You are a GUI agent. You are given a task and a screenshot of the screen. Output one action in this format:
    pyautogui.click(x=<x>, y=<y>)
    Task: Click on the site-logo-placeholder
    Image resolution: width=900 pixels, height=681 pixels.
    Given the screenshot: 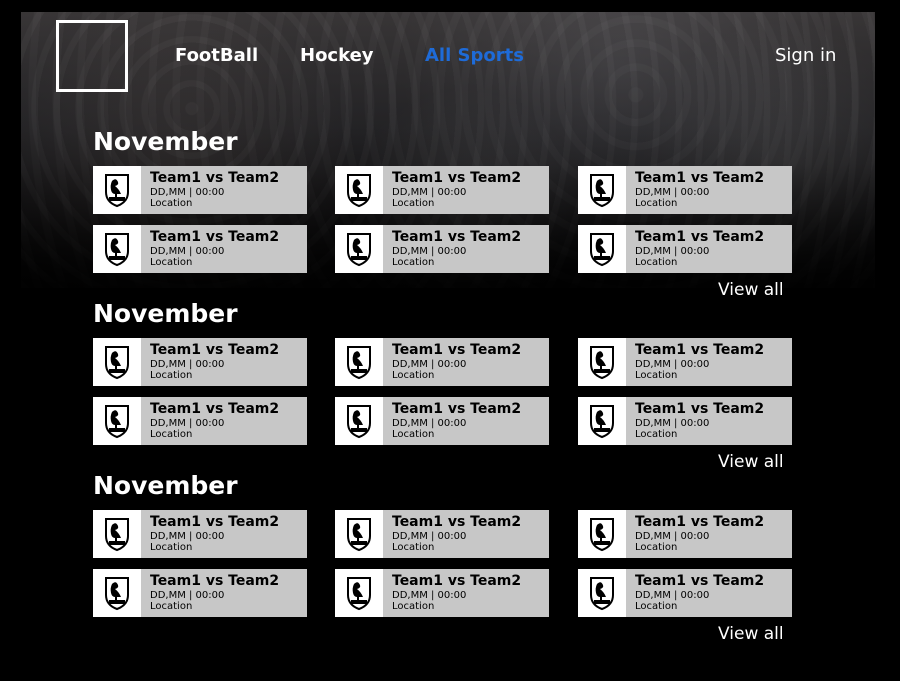 What is the action you would take?
    pyautogui.click(x=92, y=56)
    